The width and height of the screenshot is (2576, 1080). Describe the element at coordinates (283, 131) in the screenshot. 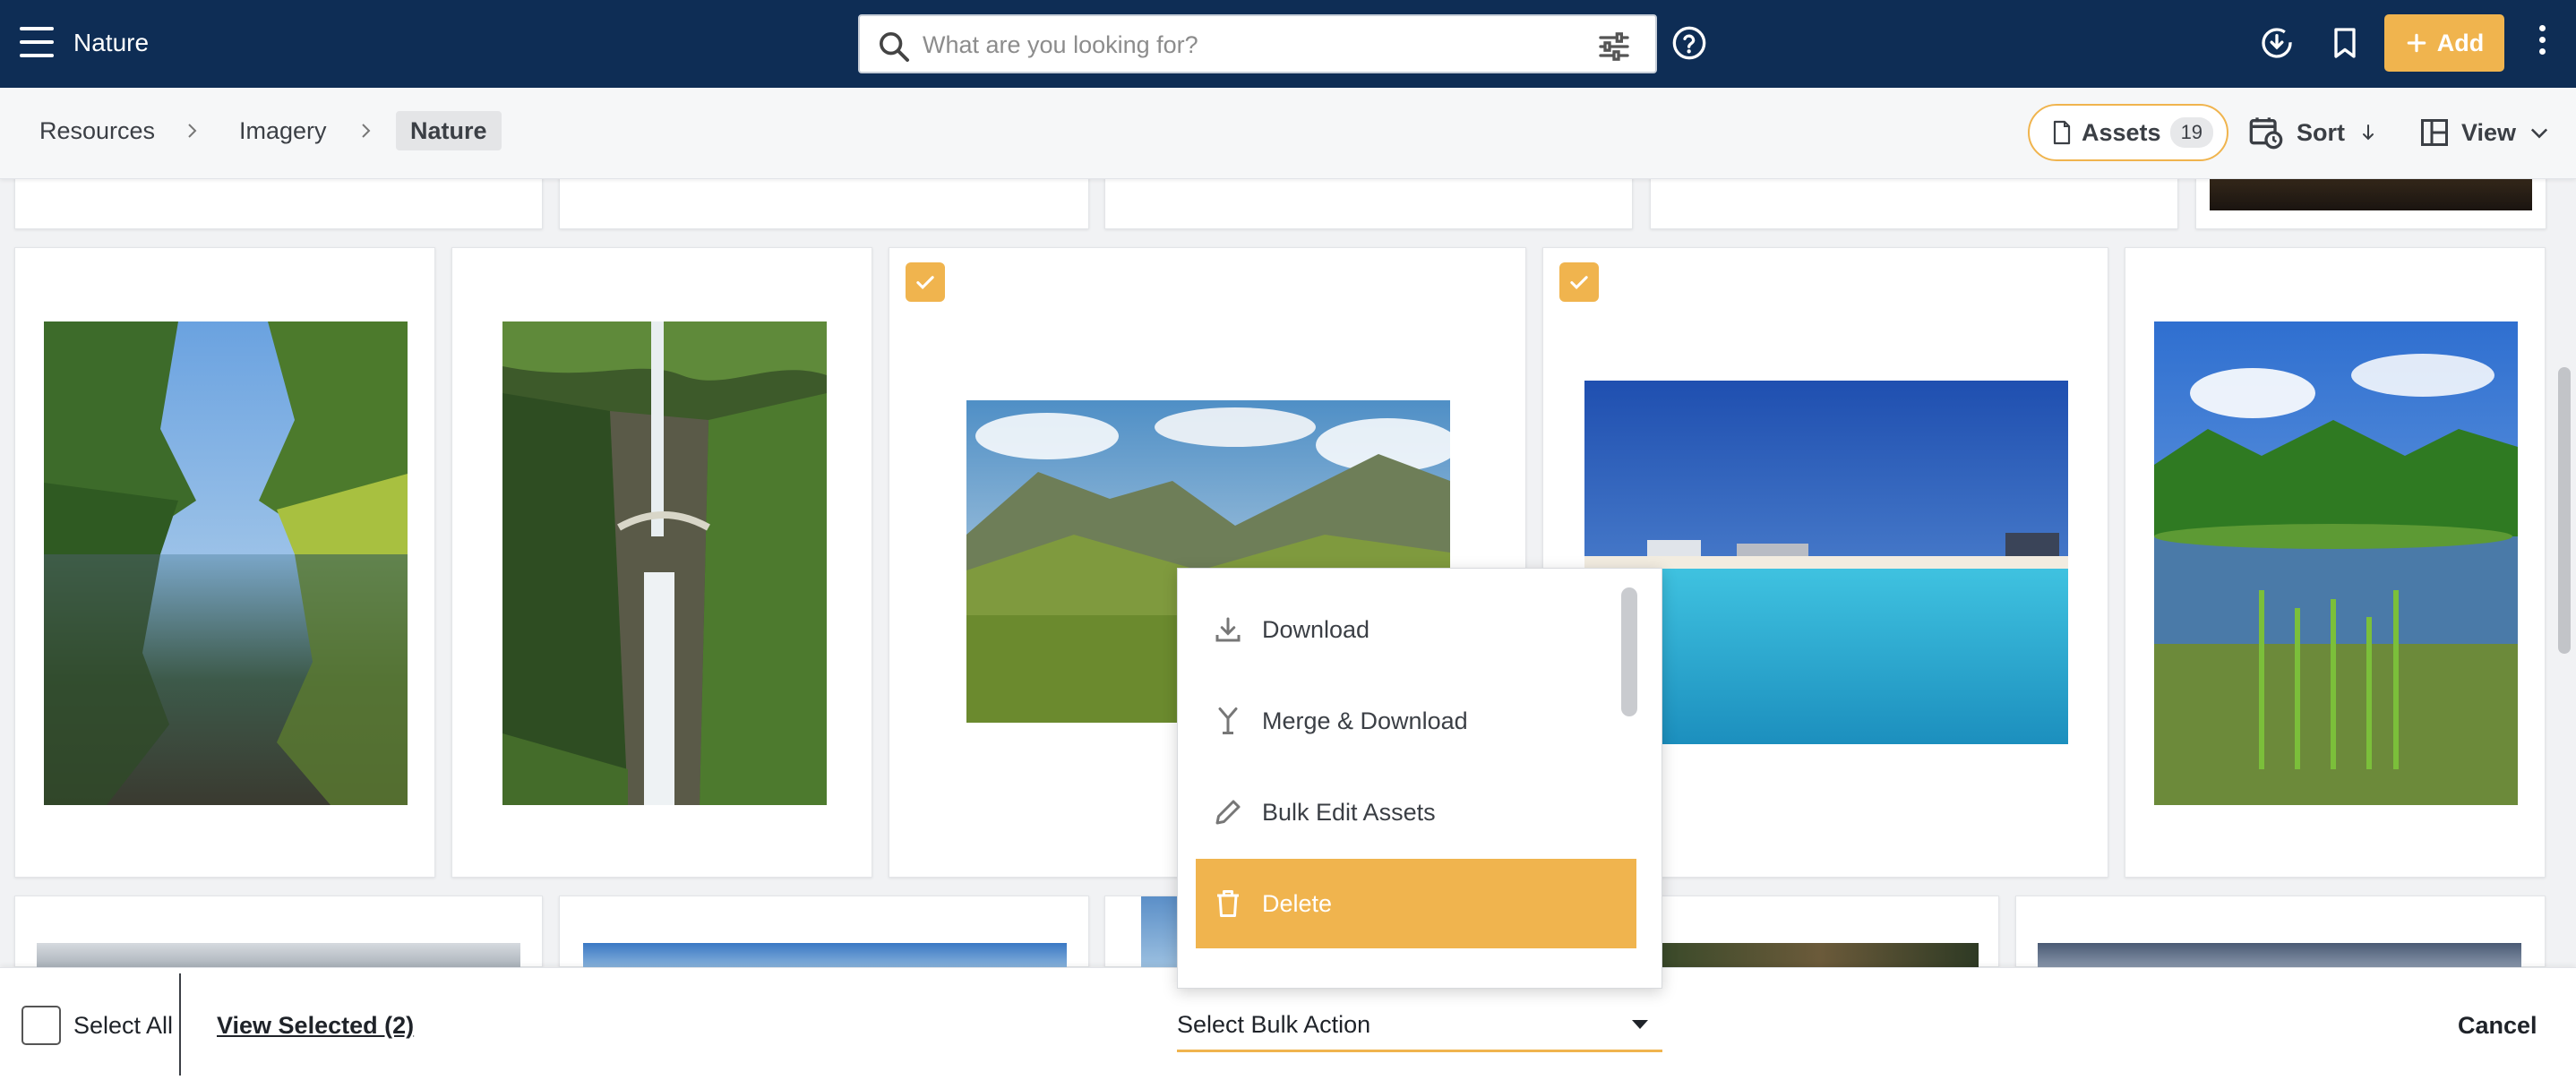

I see `breadcrumb-imagery: Imagery` at that location.